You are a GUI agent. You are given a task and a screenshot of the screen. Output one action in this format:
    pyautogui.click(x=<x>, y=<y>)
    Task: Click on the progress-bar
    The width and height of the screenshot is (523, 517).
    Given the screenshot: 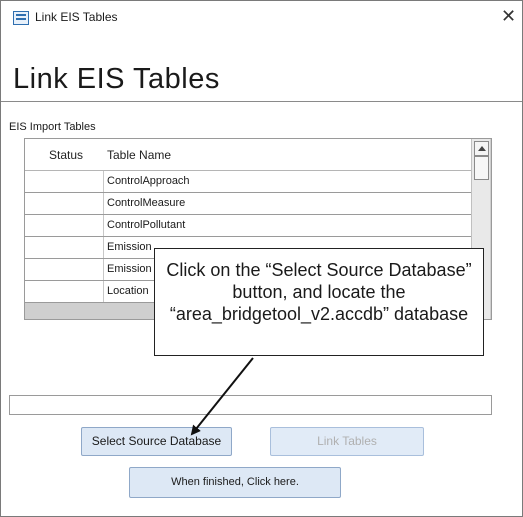 What is the action you would take?
    pyautogui.click(x=250, y=405)
    